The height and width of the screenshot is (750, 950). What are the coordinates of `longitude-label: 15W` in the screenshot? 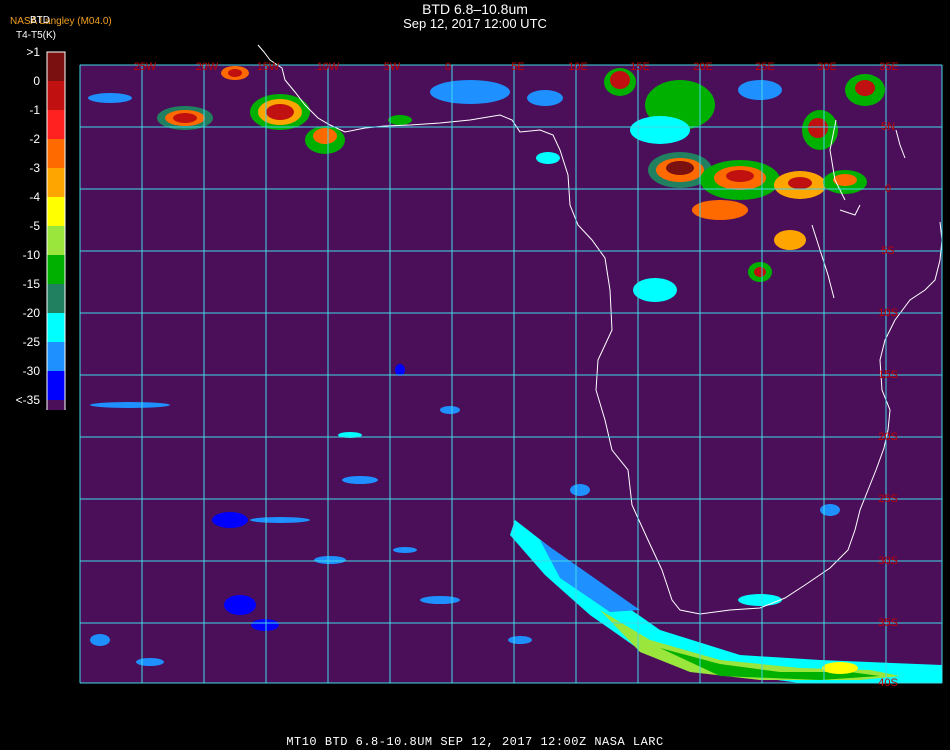 It's located at (268, 67).